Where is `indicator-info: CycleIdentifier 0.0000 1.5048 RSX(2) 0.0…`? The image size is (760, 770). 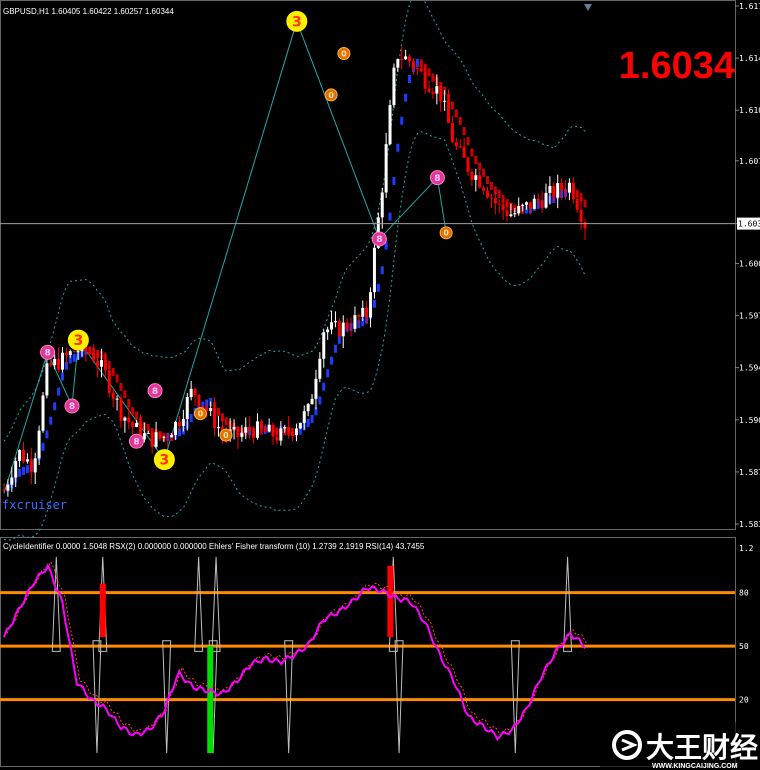 indicator-info: CycleIdentifier 0.0000 1.5048 RSX(2) 0.0… is located at coordinates (214, 546).